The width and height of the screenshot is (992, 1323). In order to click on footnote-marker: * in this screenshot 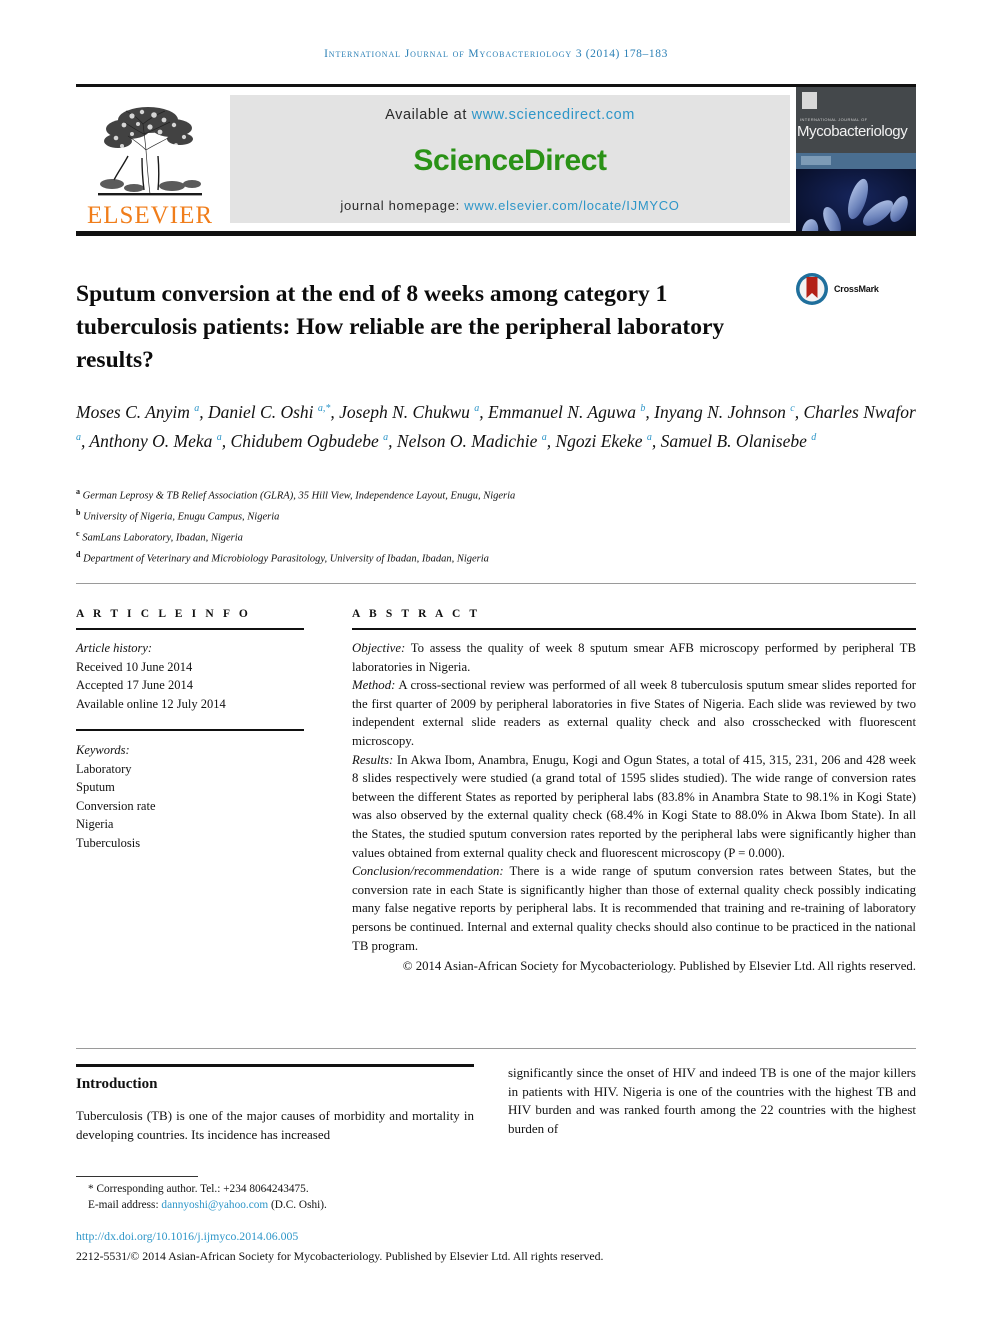, I will do `click(91, 1189)`.